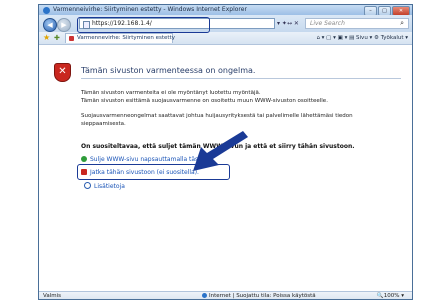  Describe the element at coordinates (109, 186) in the screenshot. I see `more-info-link: Lisätietoja` at that location.